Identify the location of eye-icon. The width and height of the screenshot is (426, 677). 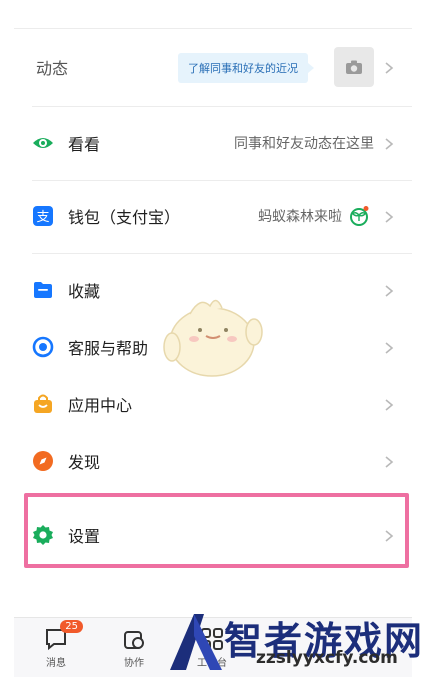
(43, 143).